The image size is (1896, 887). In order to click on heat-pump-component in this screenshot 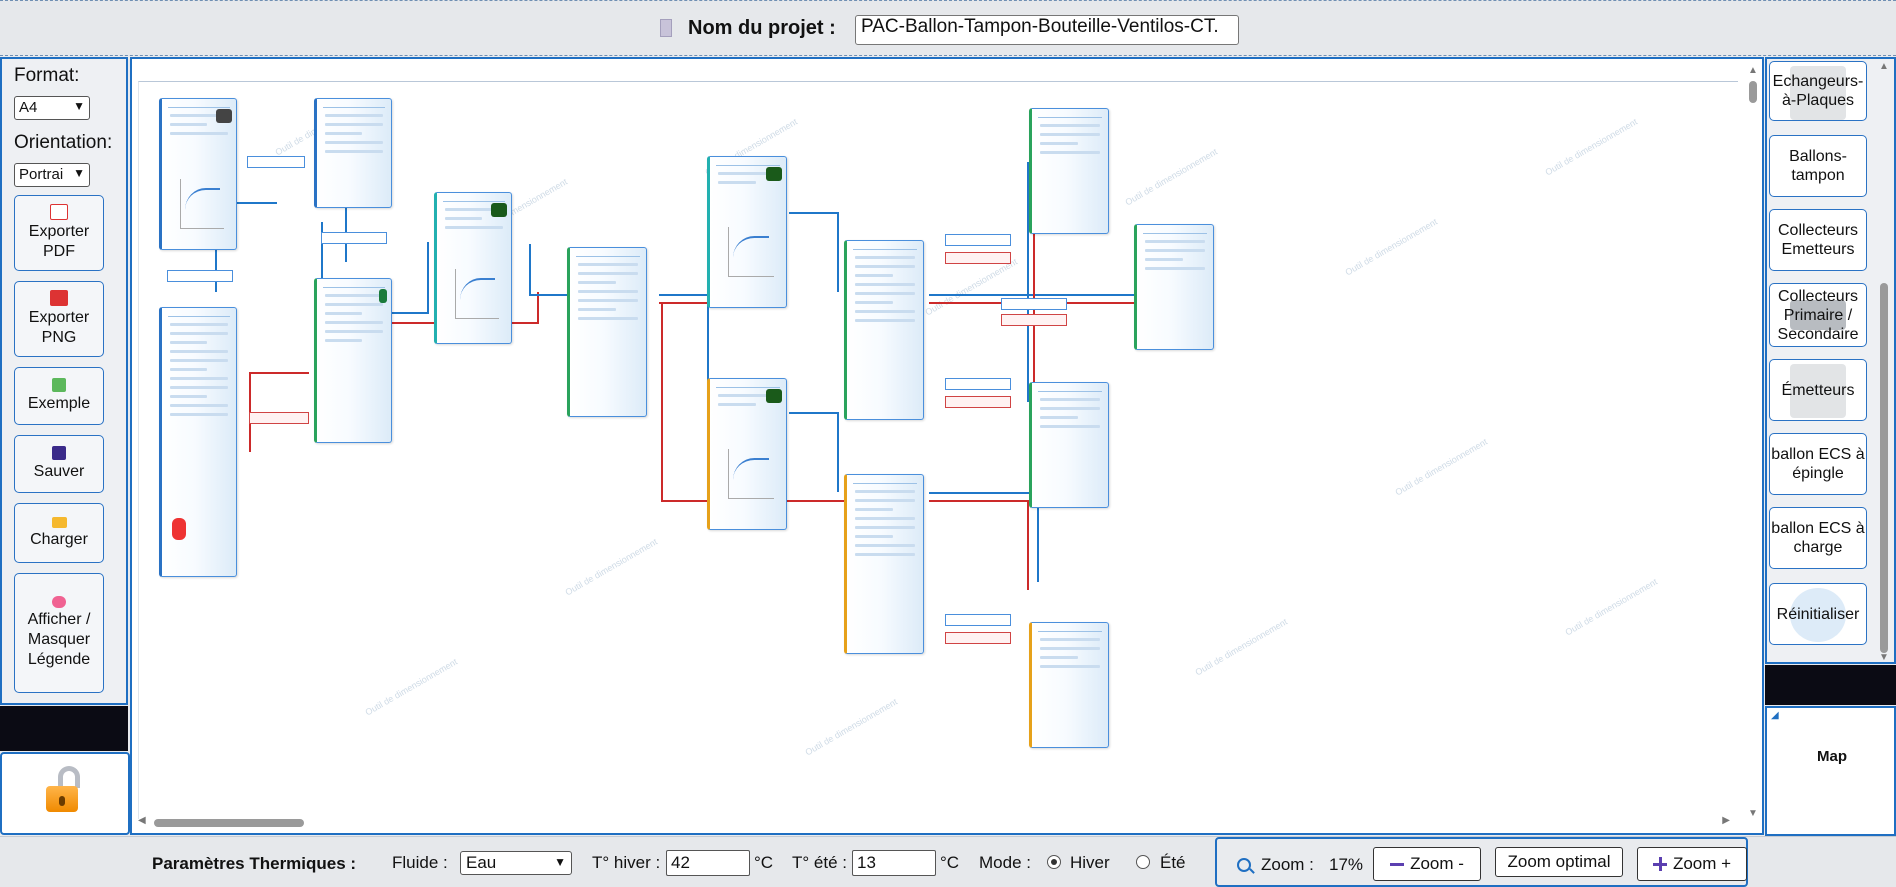, I will do `click(198, 174)`.